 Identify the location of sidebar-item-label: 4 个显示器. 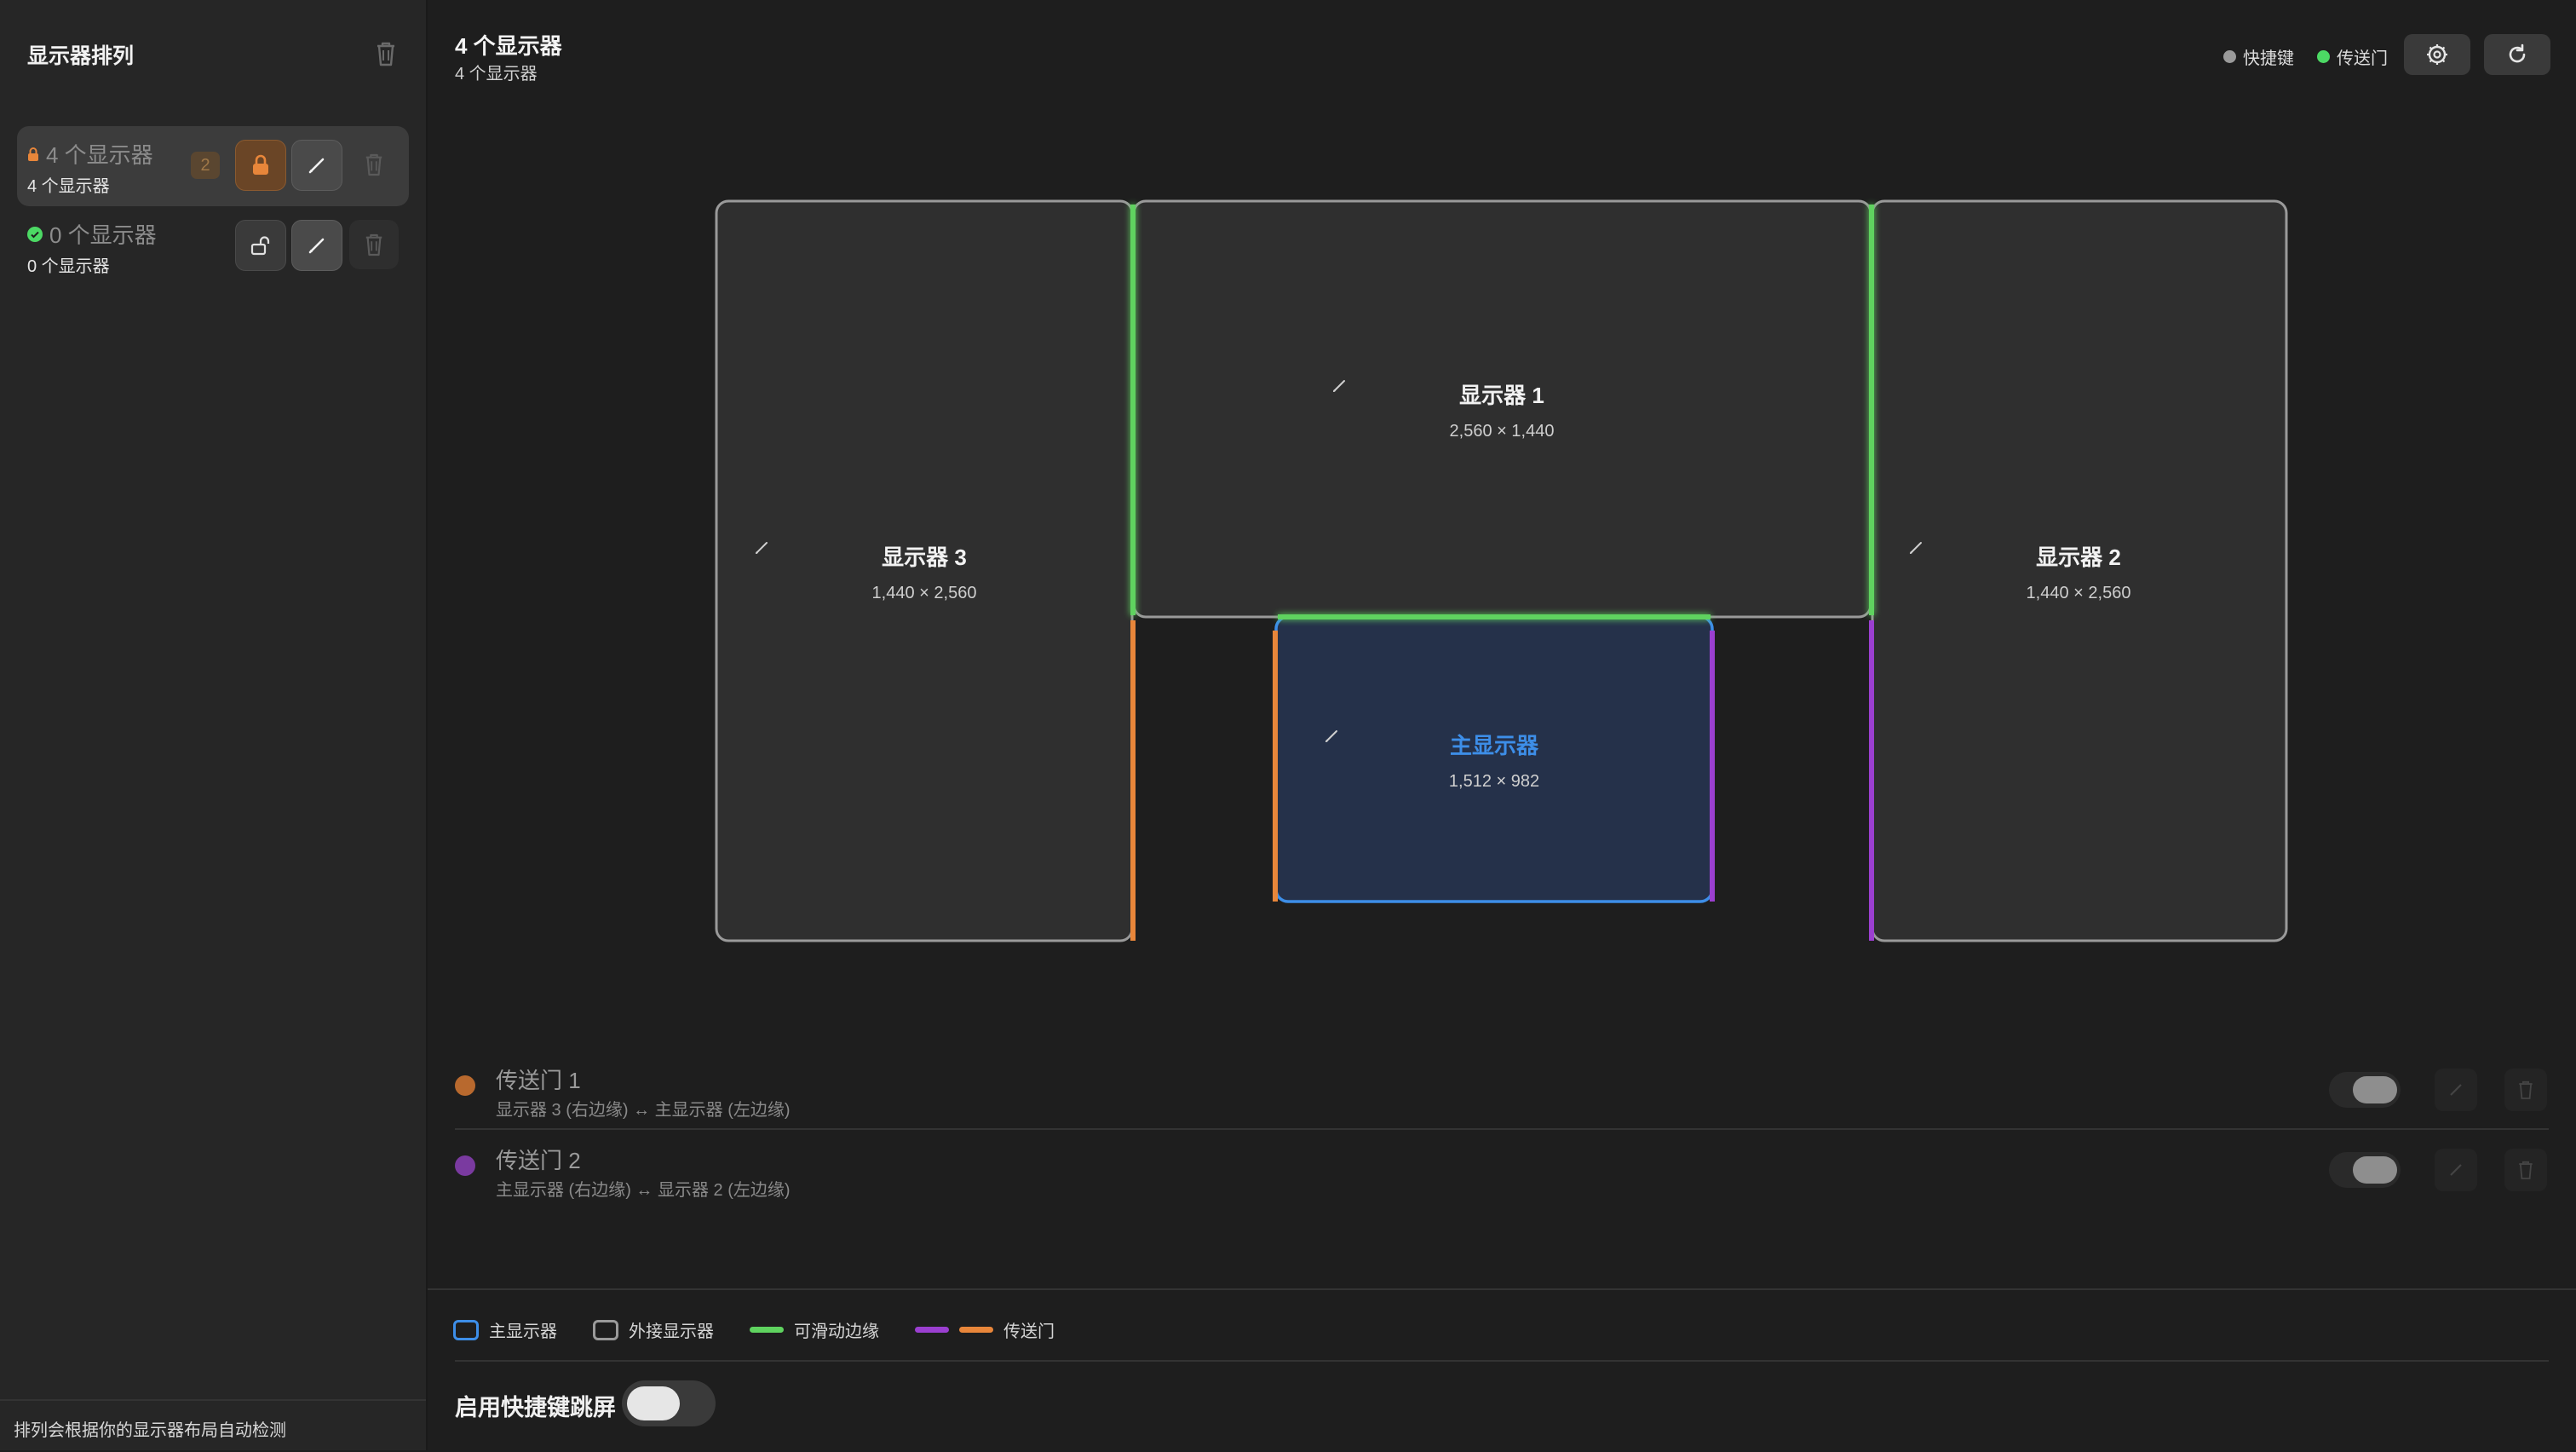
(100, 155).